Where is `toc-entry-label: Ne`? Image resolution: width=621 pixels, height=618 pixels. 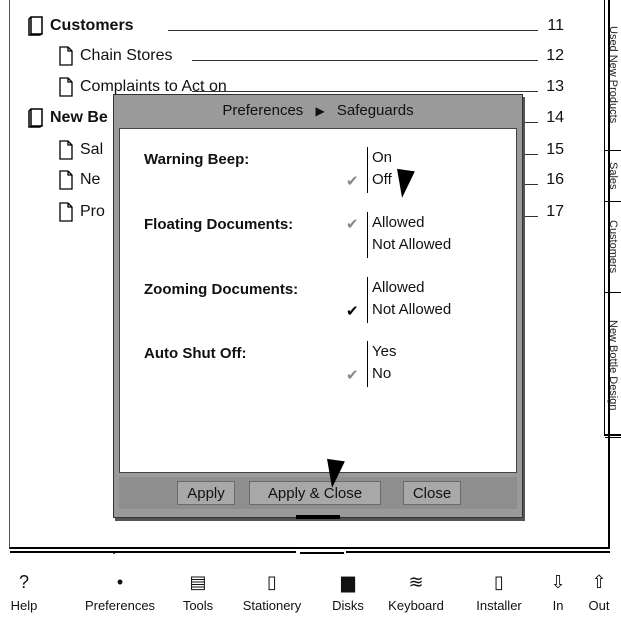 toc-entry-label: Ne is located at coordinates (90, 179).